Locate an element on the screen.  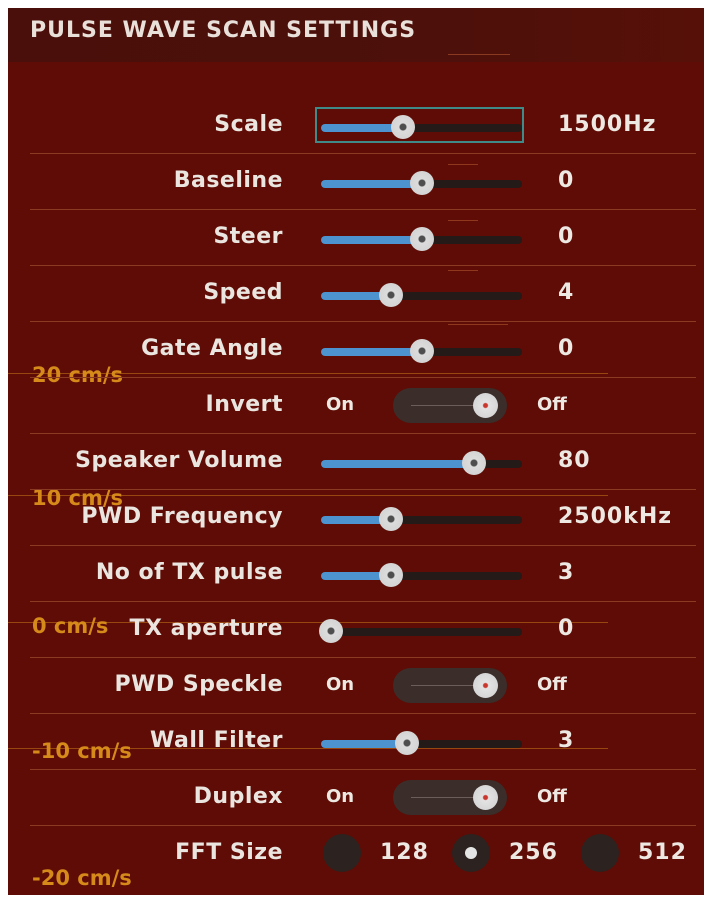
pwd-speckle-toggle is located at coordinates (450, 685).